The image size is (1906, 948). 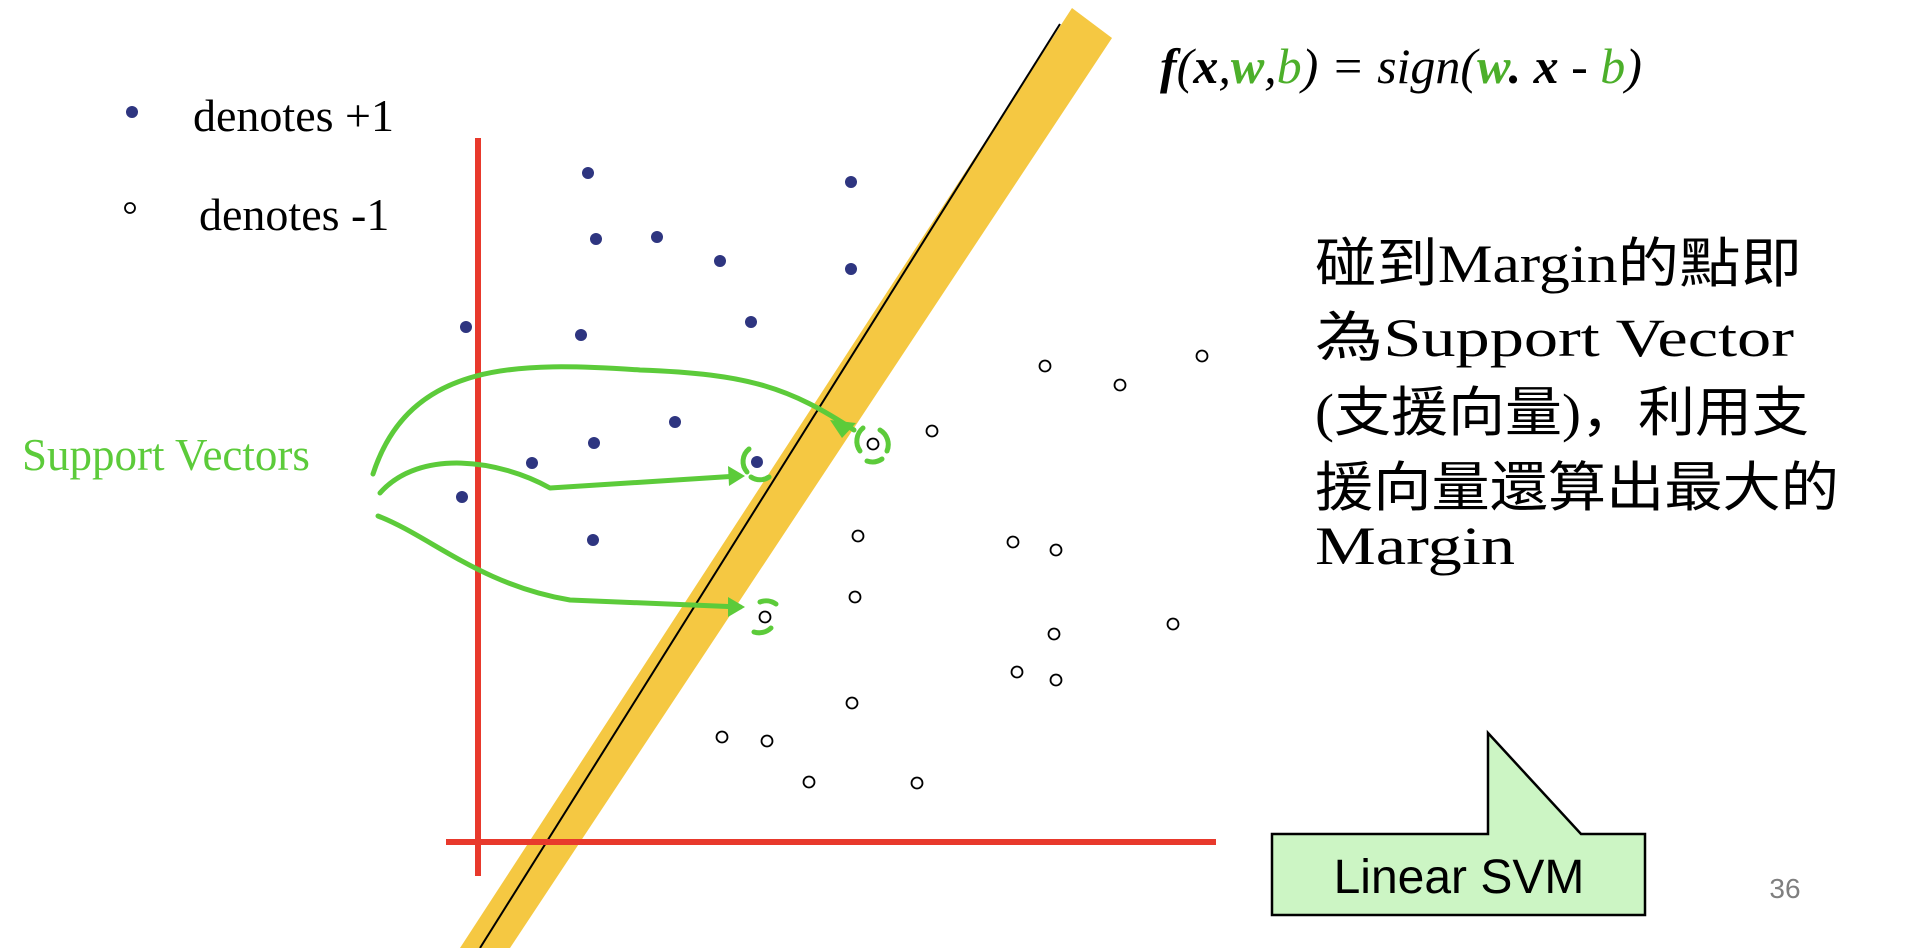 What do you see at coordinates (1415, 546) in the screenshot?
I see `description-line: Margin` at bounding box center [1415, 546].